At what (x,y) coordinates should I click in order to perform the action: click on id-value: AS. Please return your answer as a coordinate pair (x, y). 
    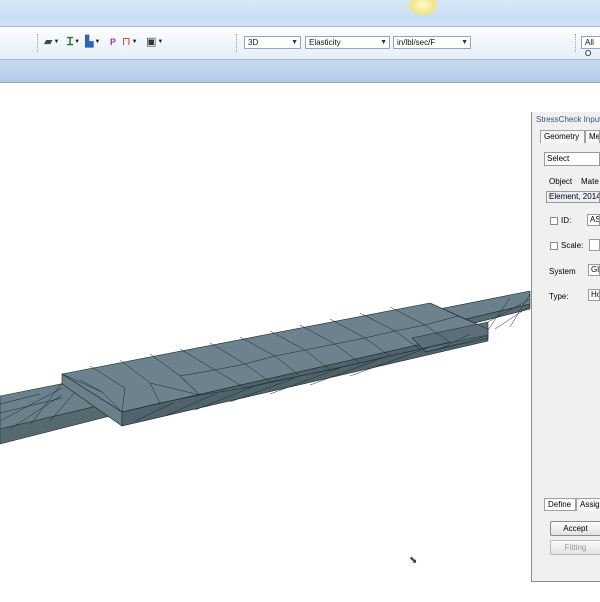
    Looking at the image, I should click on (595, 219).